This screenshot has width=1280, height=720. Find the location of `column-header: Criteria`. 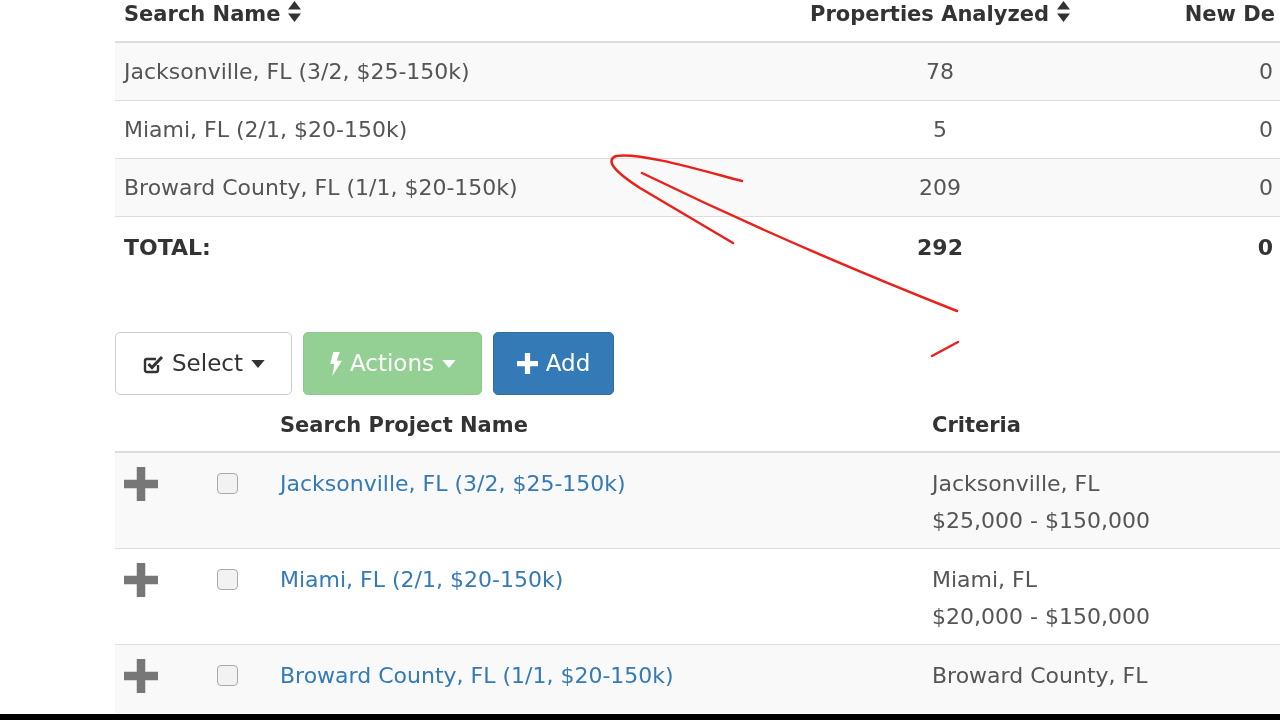

column-header: Criteria is located at coordinates (976, 425).